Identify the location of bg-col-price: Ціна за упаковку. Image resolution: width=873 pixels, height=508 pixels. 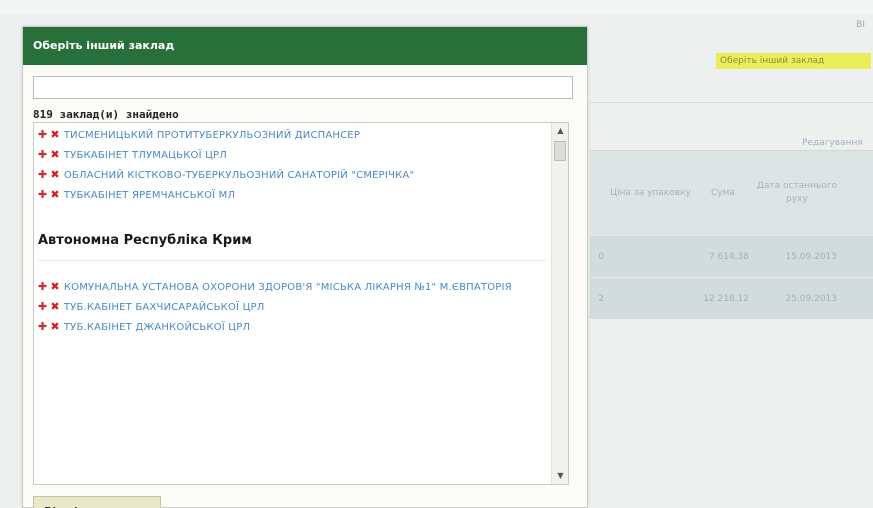
(650, 192).